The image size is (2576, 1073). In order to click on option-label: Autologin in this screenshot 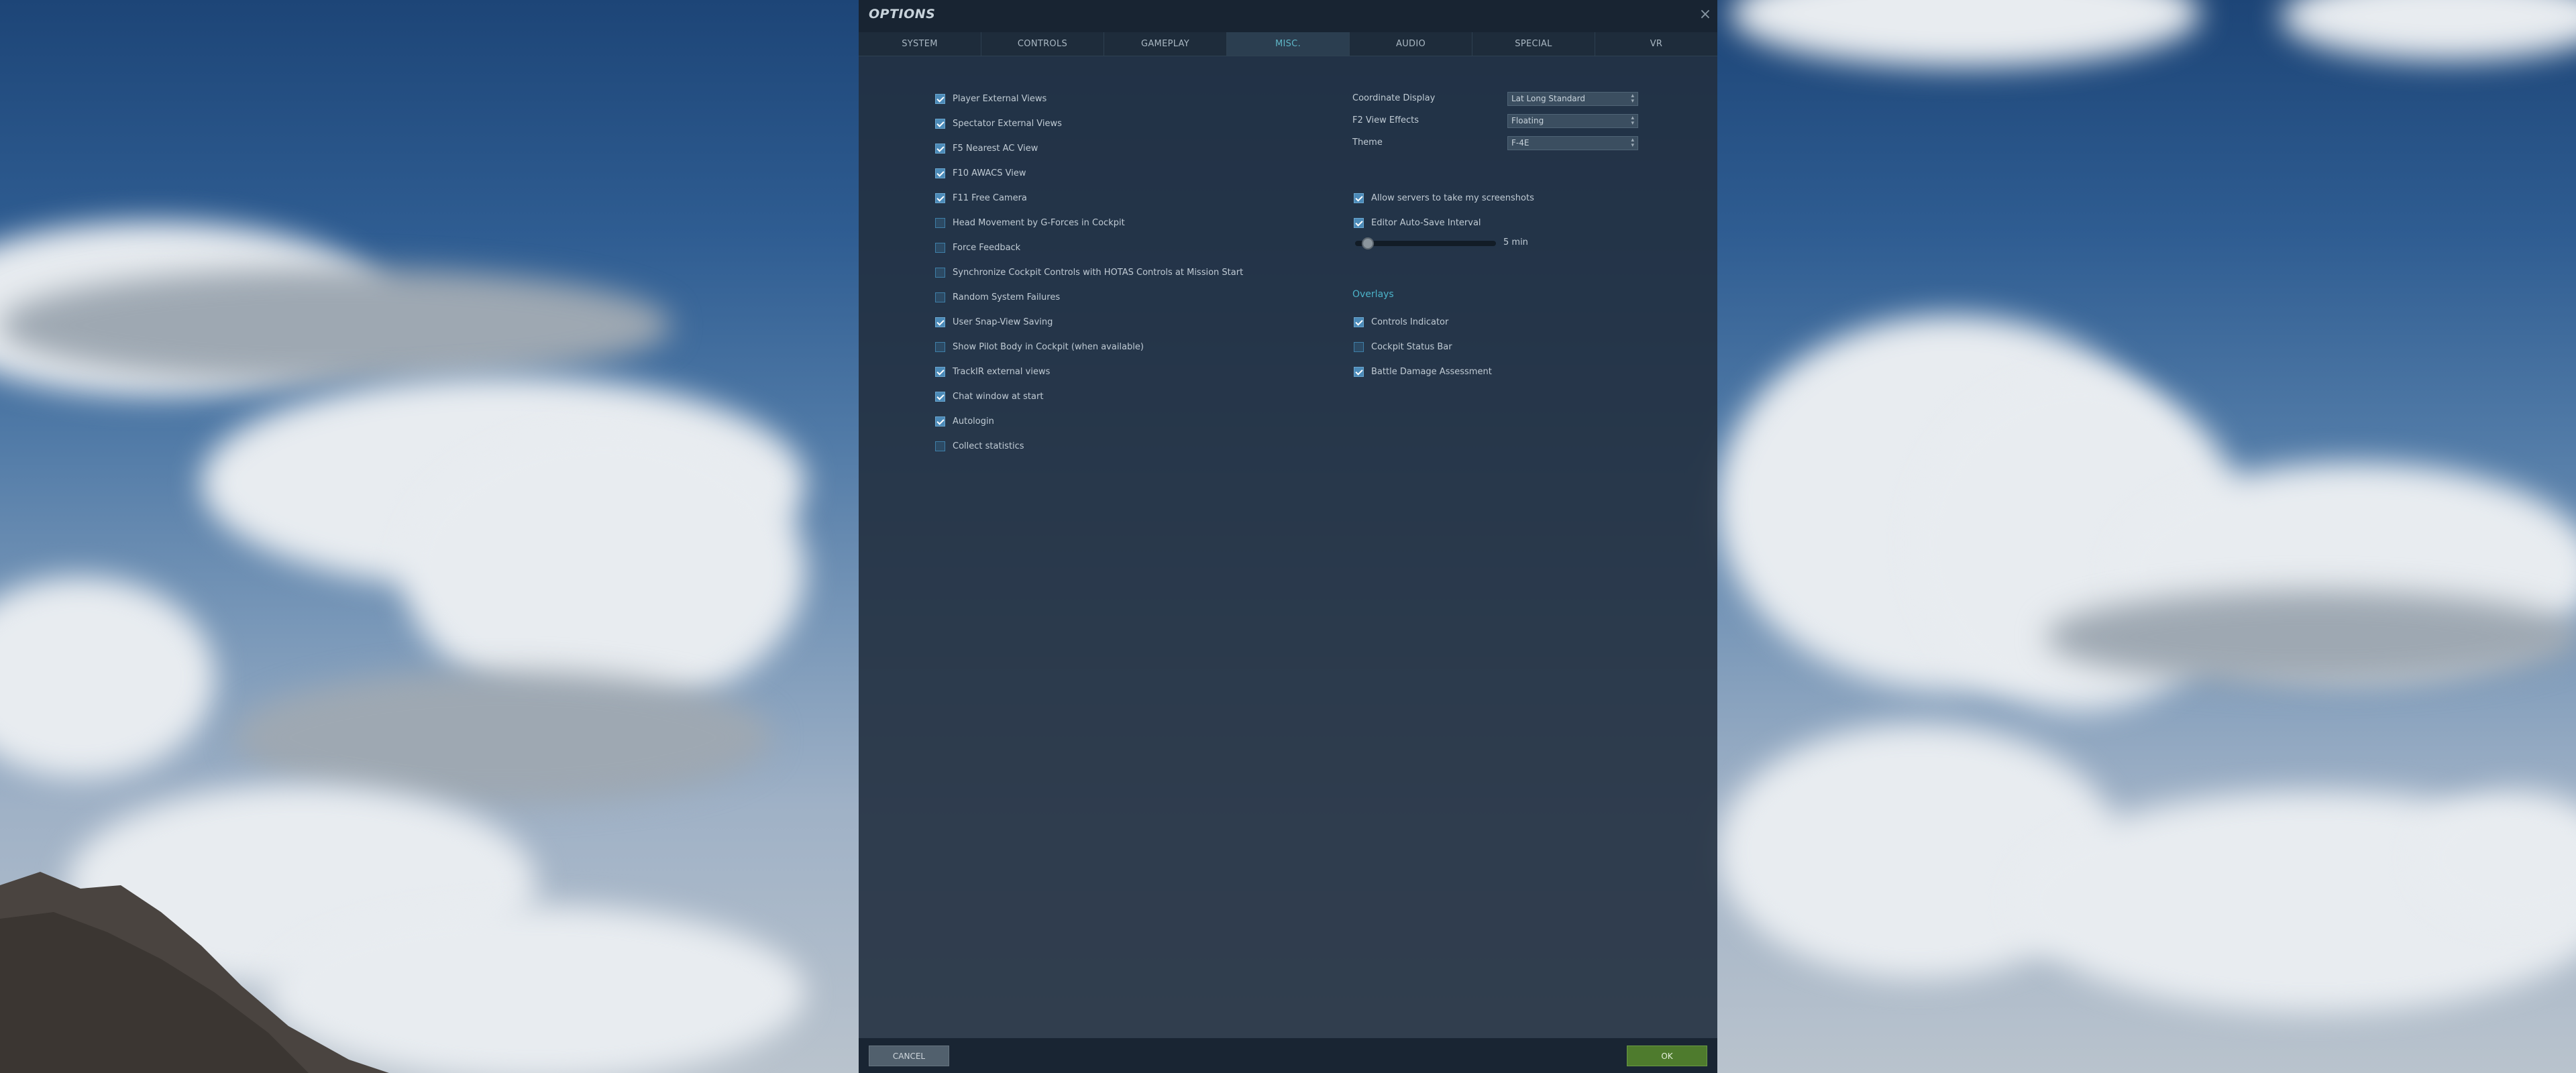, I will do `click(973, 422)`.